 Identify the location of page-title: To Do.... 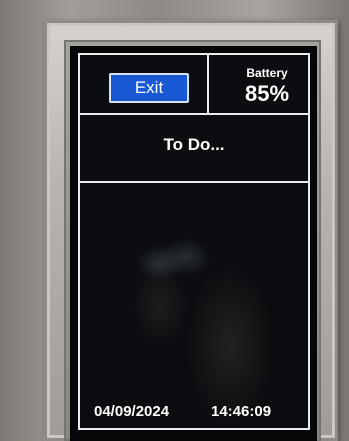
(194, 144).